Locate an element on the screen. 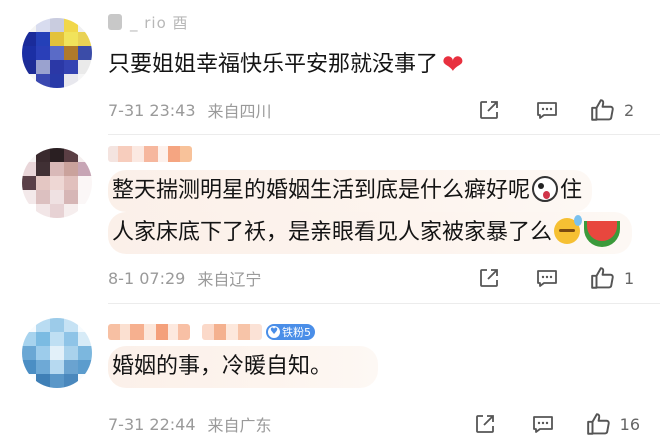  comment-time: 8-1 07:29 is located at coordinates (147, 278).